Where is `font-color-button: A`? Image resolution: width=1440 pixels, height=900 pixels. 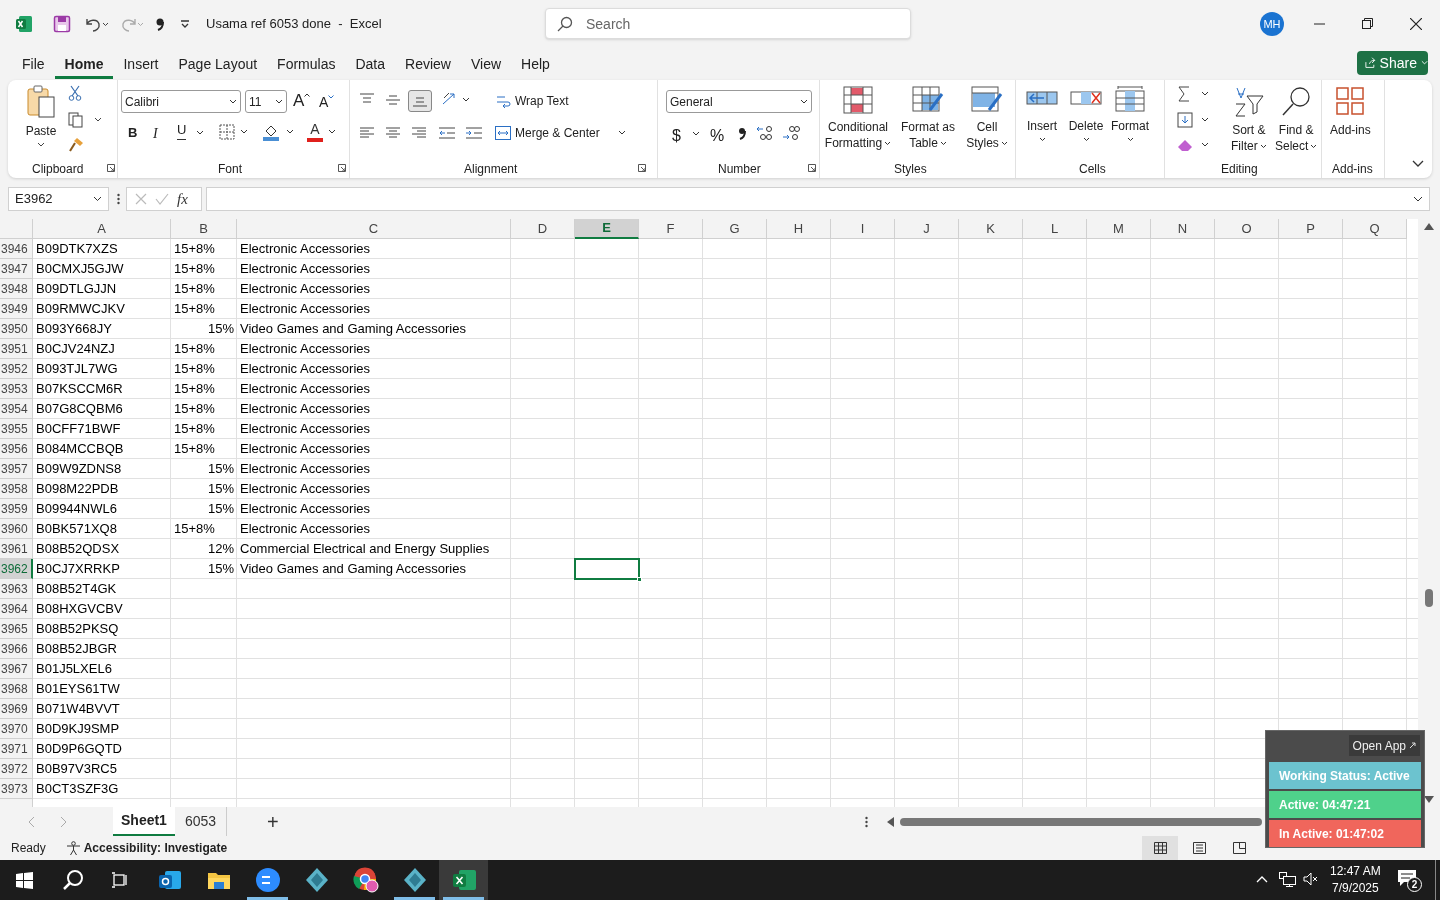 font-color-button: A is located at coordinates (315, 132).